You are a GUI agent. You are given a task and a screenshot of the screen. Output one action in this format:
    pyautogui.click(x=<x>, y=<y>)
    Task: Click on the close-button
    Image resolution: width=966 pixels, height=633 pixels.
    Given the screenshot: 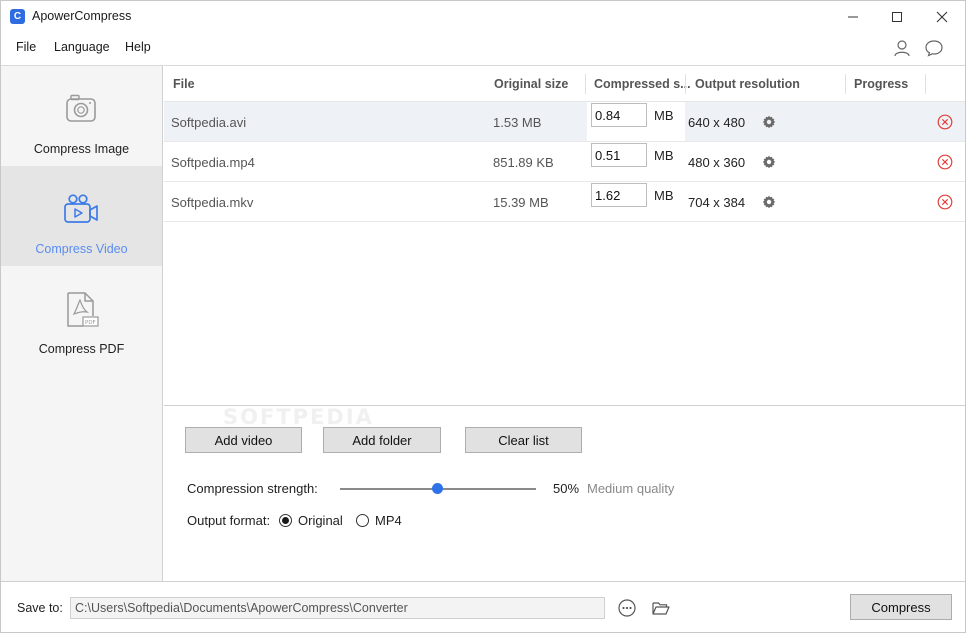 What is the action you would take?
    pyautogui.click(x=942, y=16)
    